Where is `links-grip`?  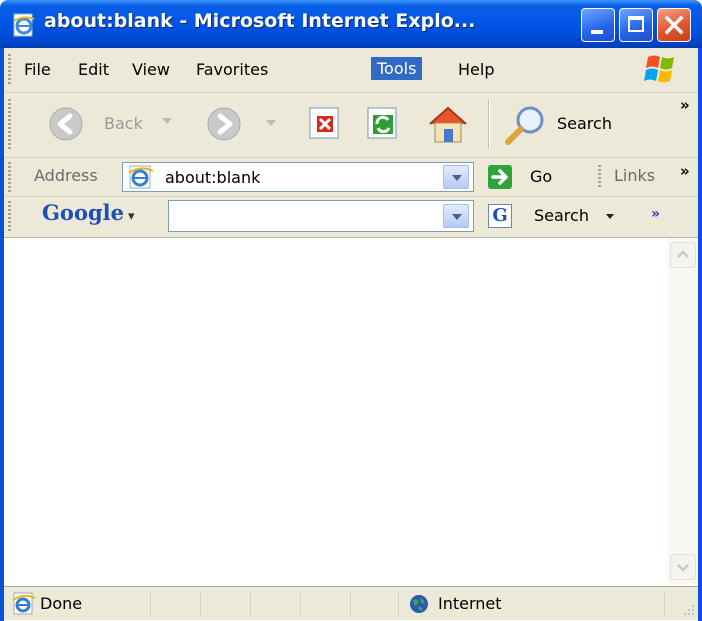
links-grip is located at coordinates (599, 177).